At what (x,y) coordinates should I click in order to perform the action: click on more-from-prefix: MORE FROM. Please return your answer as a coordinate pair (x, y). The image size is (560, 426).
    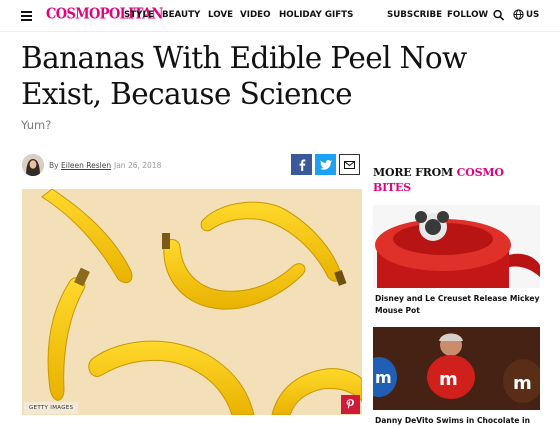
    Looking at the image, I should click on (415, 172).